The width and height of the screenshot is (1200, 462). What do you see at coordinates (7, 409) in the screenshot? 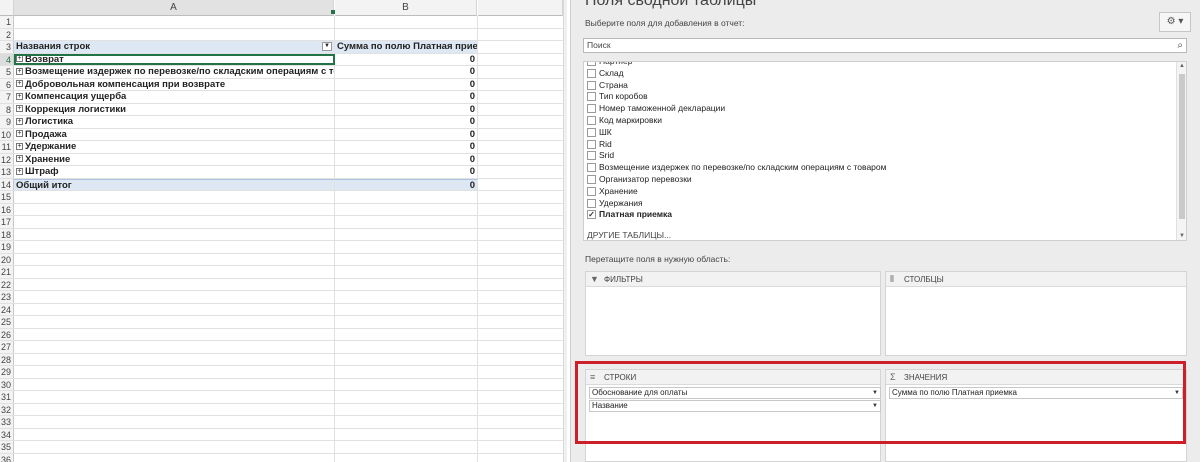
I see `row-number: 32` at bounding box center [7, 409].